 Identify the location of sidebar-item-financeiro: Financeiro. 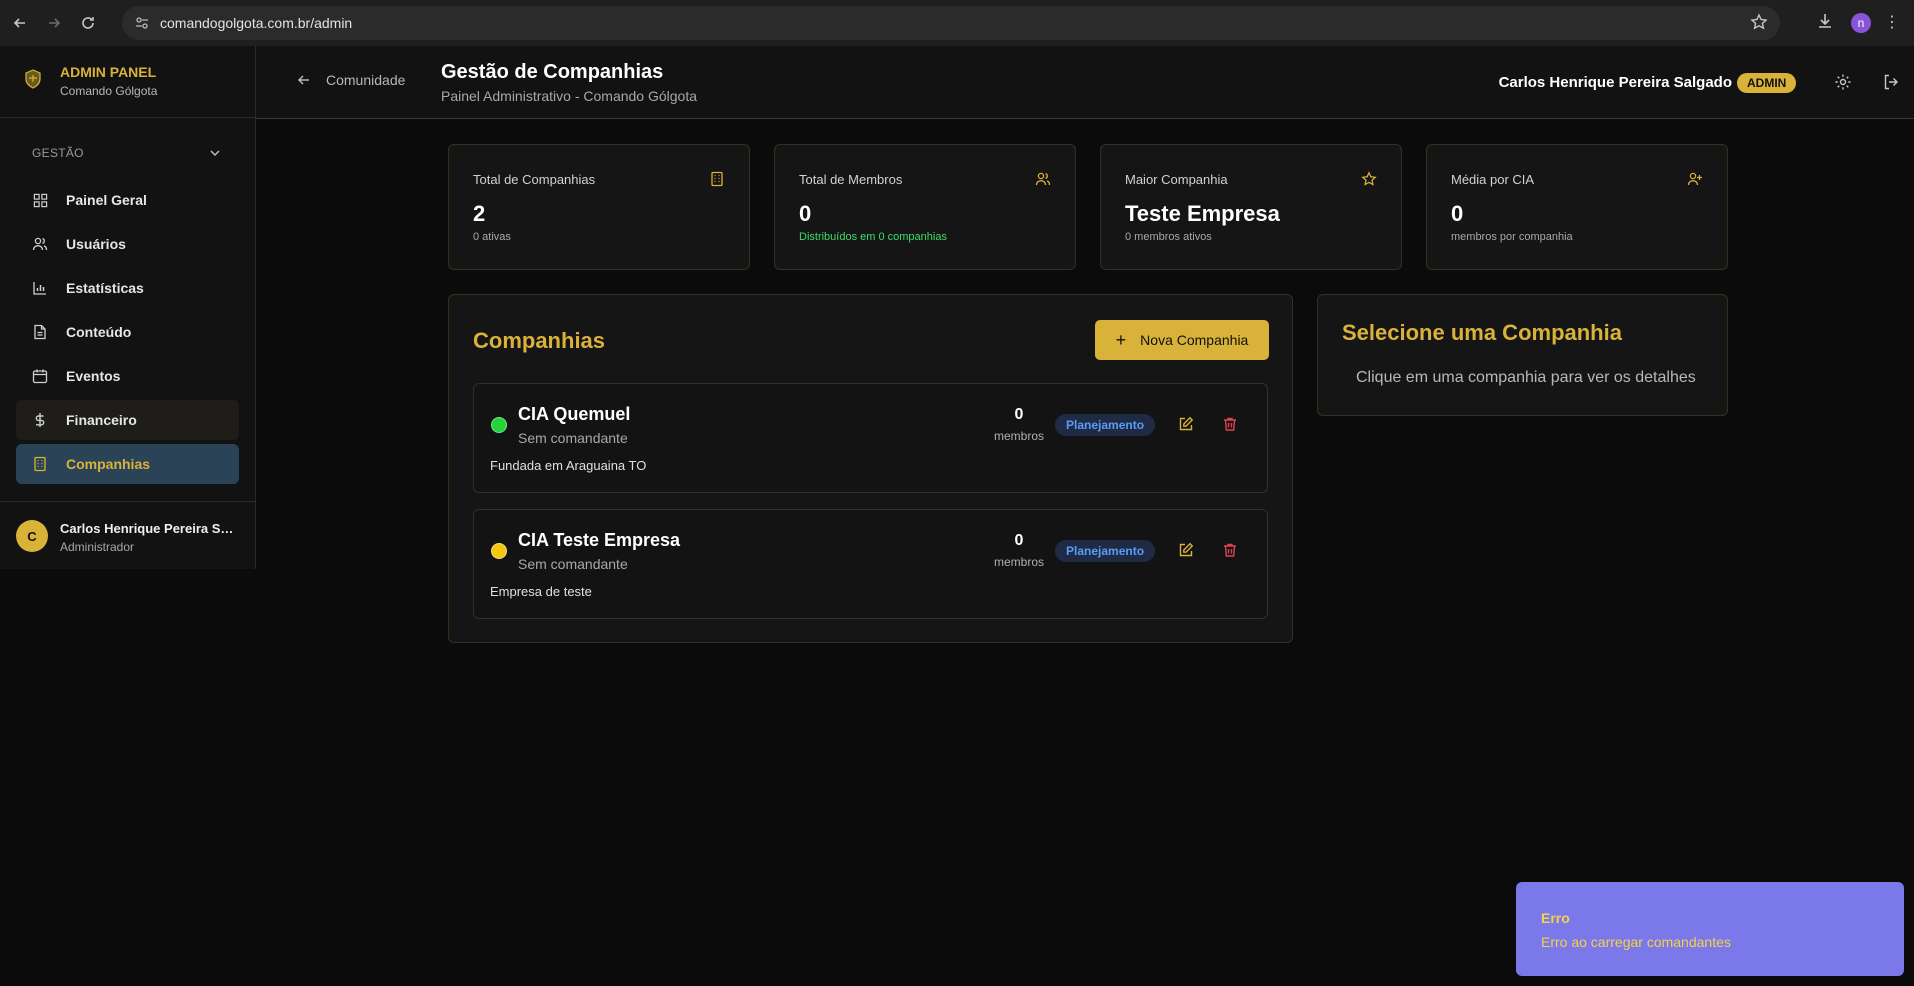
(127, 420).